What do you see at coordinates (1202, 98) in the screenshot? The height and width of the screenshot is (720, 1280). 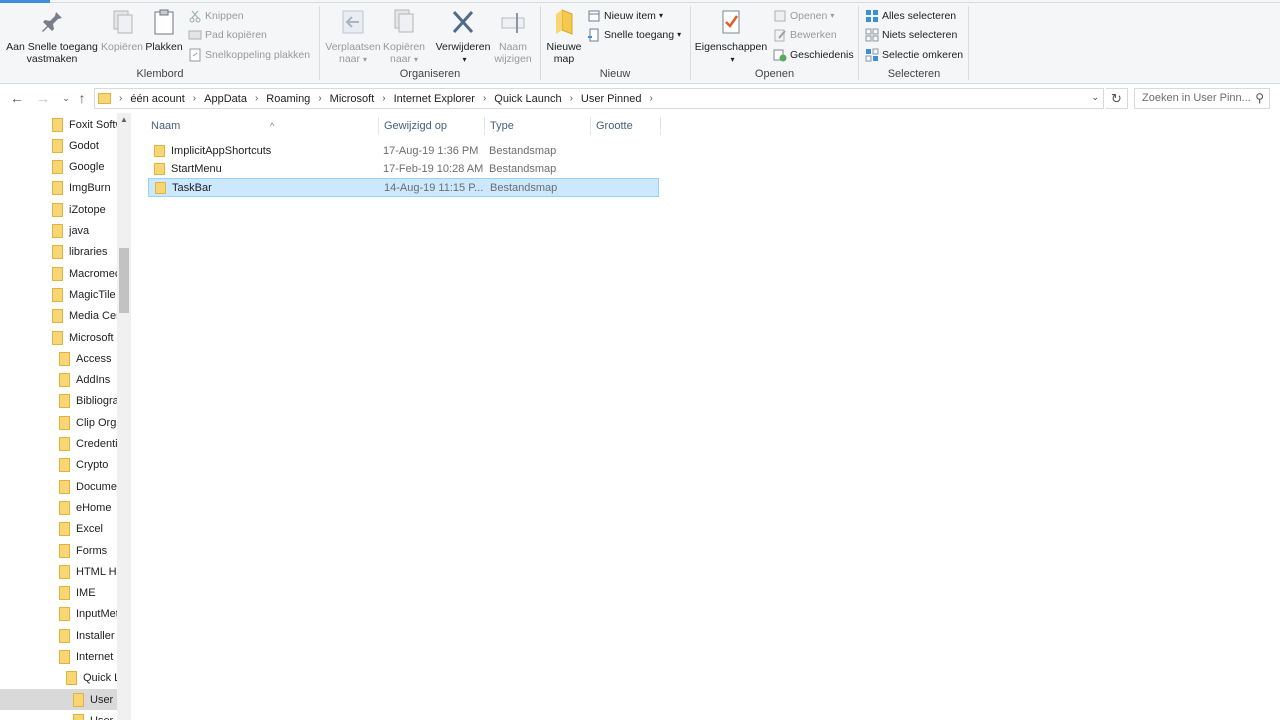 I see `search-input: Zoeken in User Pinn... ⚲` at bounding box center [1202, 98].